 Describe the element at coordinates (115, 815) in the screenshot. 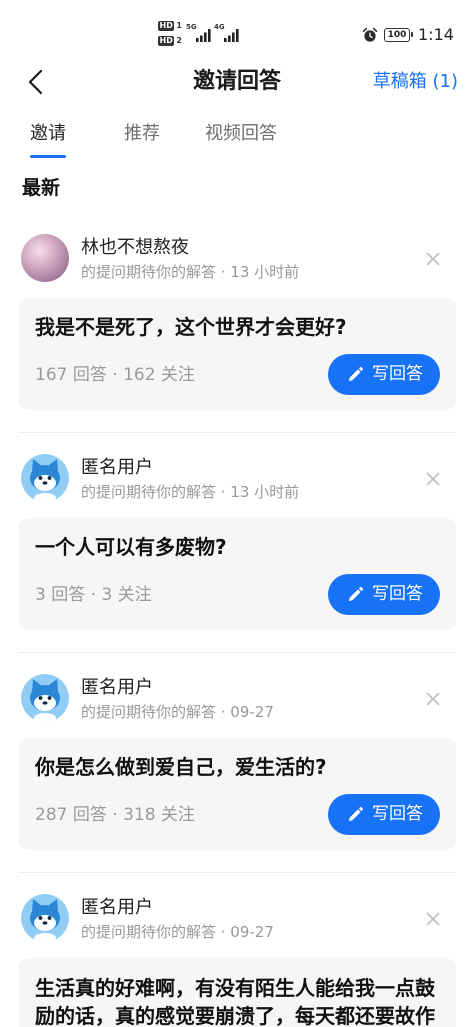

I see `question-stats: 287 回答 · 318 关注` at that location.